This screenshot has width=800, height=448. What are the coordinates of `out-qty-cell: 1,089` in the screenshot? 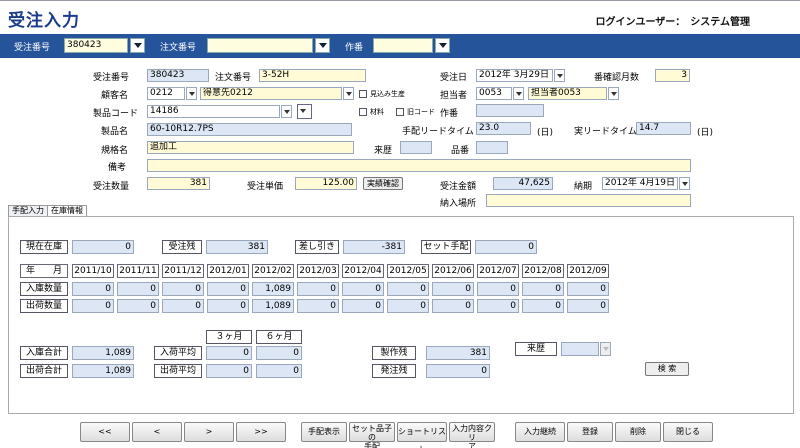 It's located at (273, 306).